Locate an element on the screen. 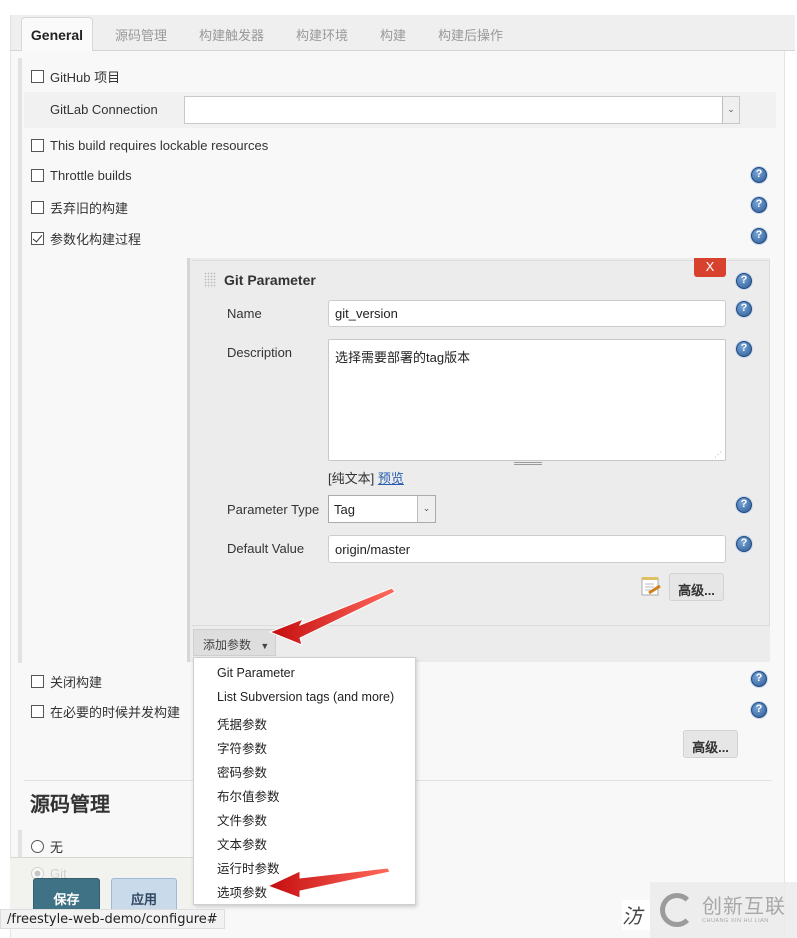  github-project-checkbox is located at coordinates (37, 76).